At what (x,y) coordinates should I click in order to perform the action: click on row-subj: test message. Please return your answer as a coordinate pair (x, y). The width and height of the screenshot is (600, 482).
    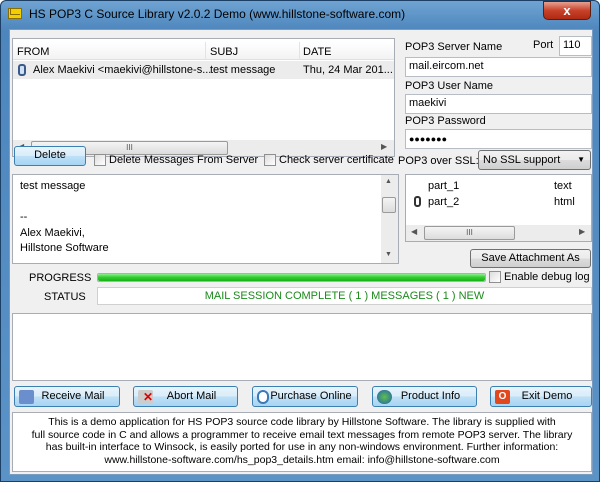
    Looking at the image, I should click on (243, 70).